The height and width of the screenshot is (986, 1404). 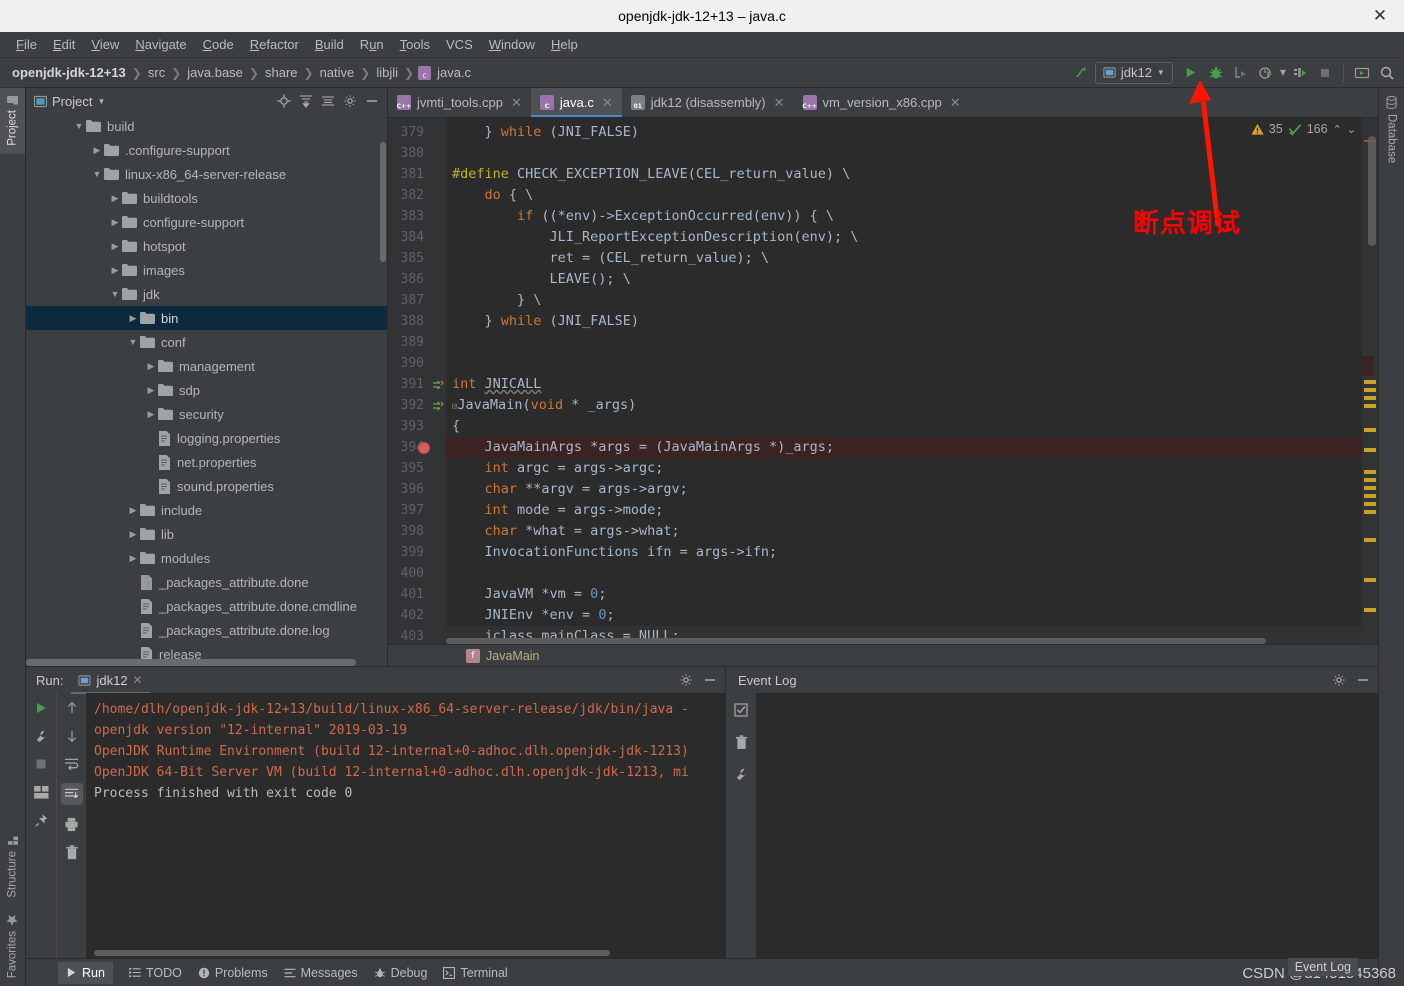 What do you see at coordinates (12, 946) in the screenshot?
I see `sidebar-item-favorites: Favorites` at bounding box center [12, 946].